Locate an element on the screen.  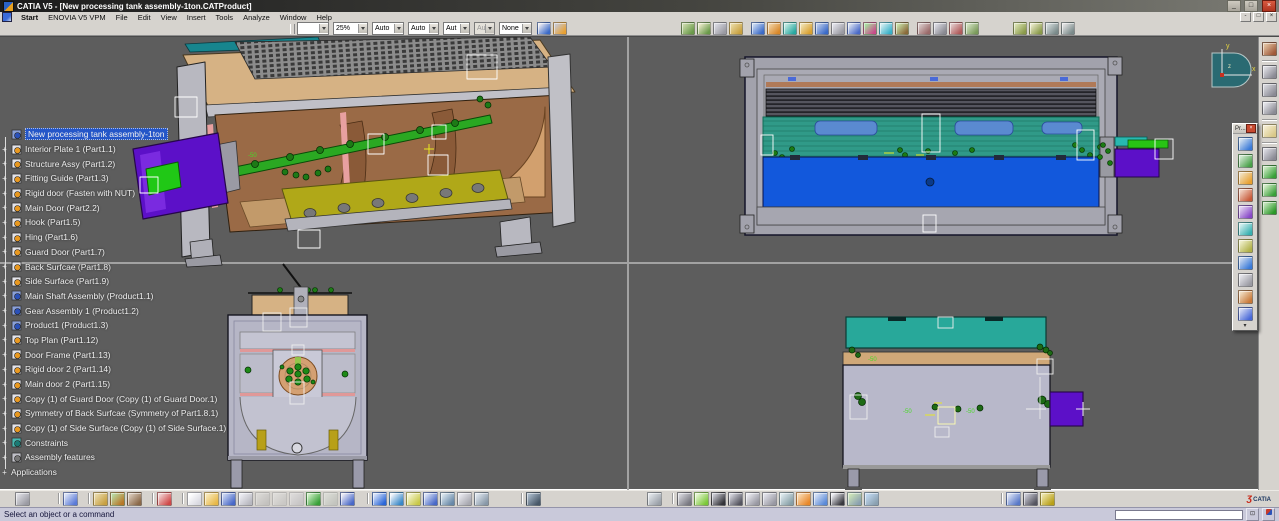
multi-view-1-icon is located at coordinates (854, 498).